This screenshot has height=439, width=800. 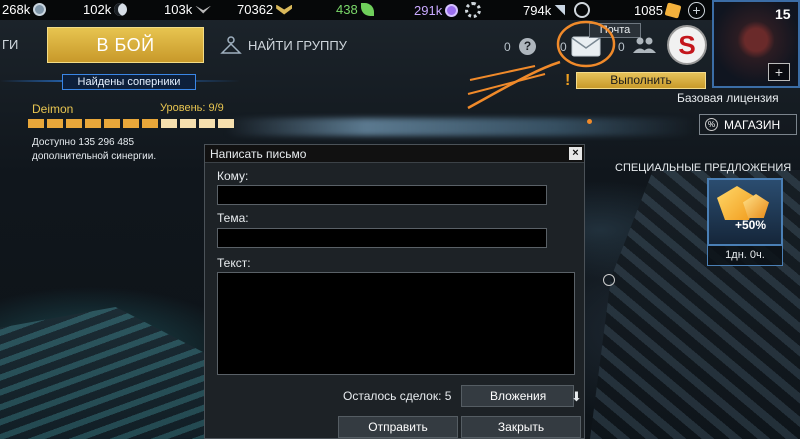 I want to click on resource-wings: 103k, so click(x=188, y=9).